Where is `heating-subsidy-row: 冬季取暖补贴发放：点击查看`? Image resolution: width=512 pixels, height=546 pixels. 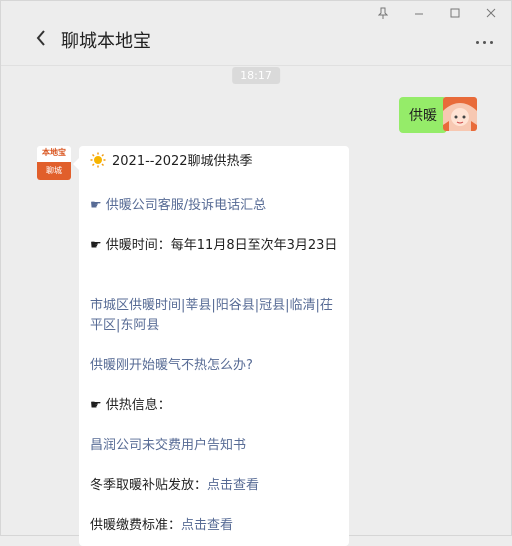 heating-subsidy-row: 冬季取暖补贴发放：点击查看 is located at coordinates (215, 486).